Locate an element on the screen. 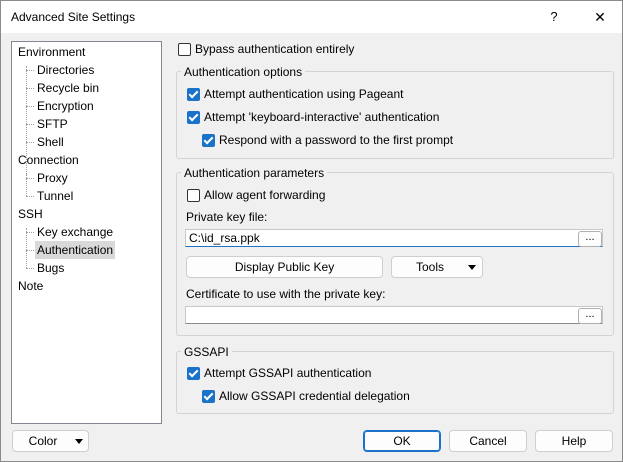  certificate-label: Certificate to use with the private key: is located at coordinates (286, 294).